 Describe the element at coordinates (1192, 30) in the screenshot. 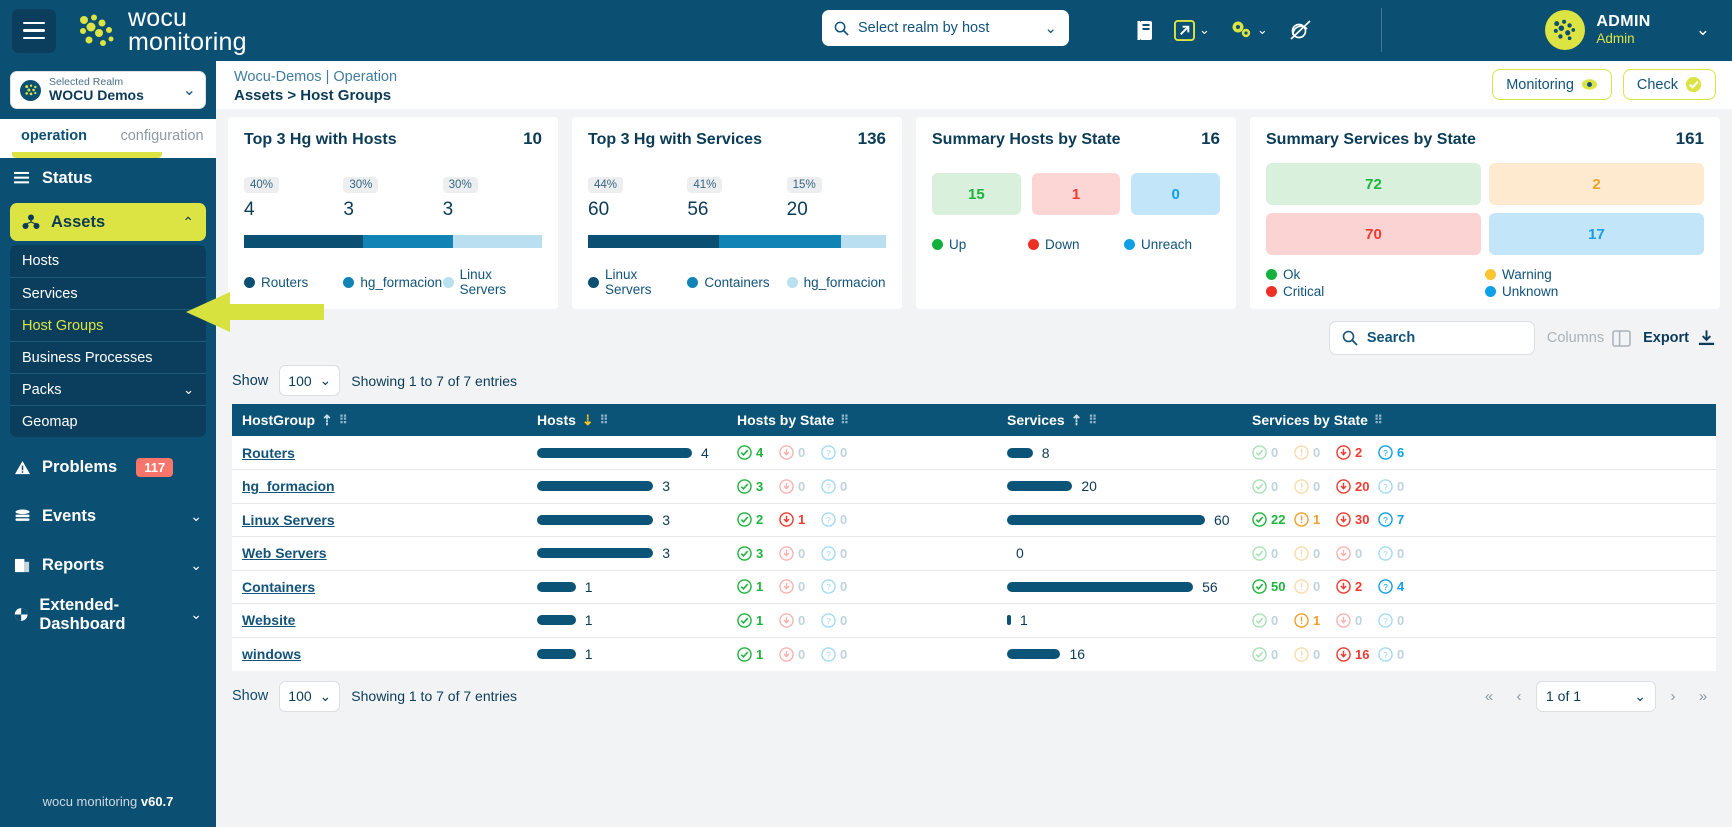

I see `external-link-icon: ⌄` at that location.